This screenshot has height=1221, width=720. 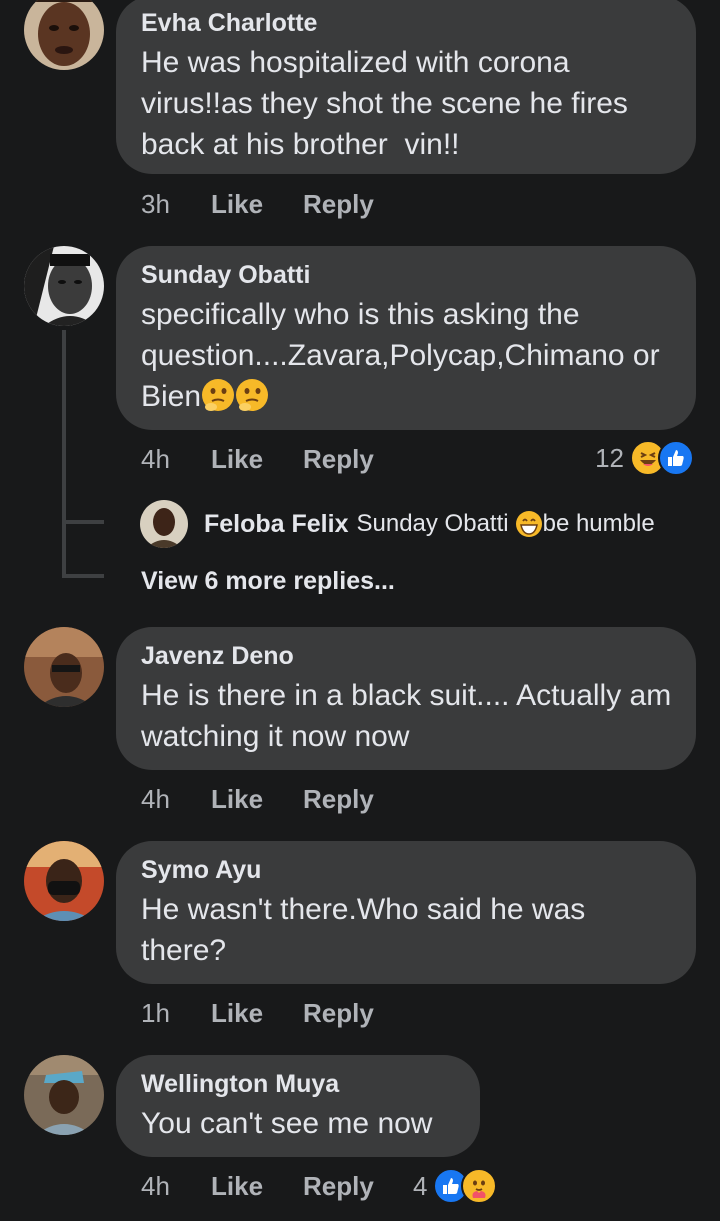 What do you see at coordinates (358, 1186) in the screenshot?
I see `reply-button: Reply` at bounding box center [358, 1186].